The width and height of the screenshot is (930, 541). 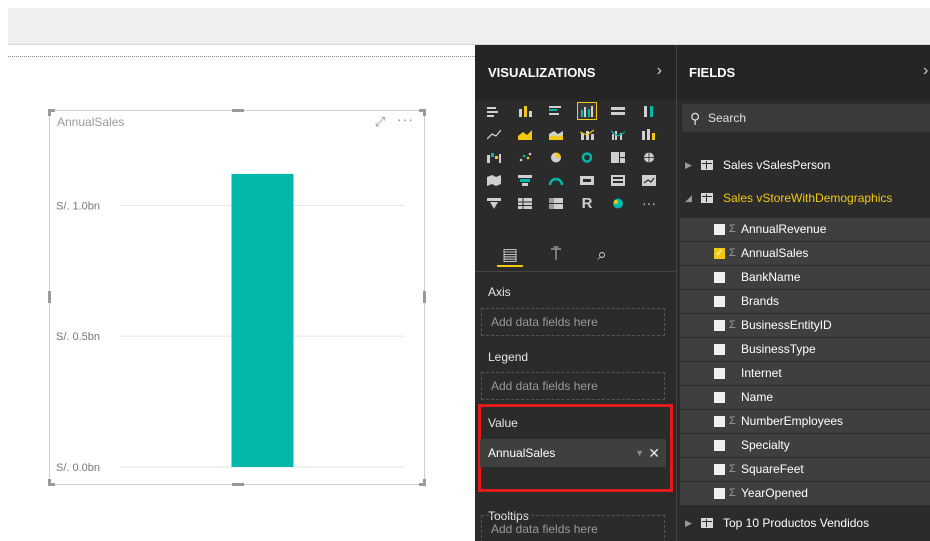 What do you see at coordinates (525, 180) in the screenshot?
I see `funnel-icon` at bounding box center [525, 180].